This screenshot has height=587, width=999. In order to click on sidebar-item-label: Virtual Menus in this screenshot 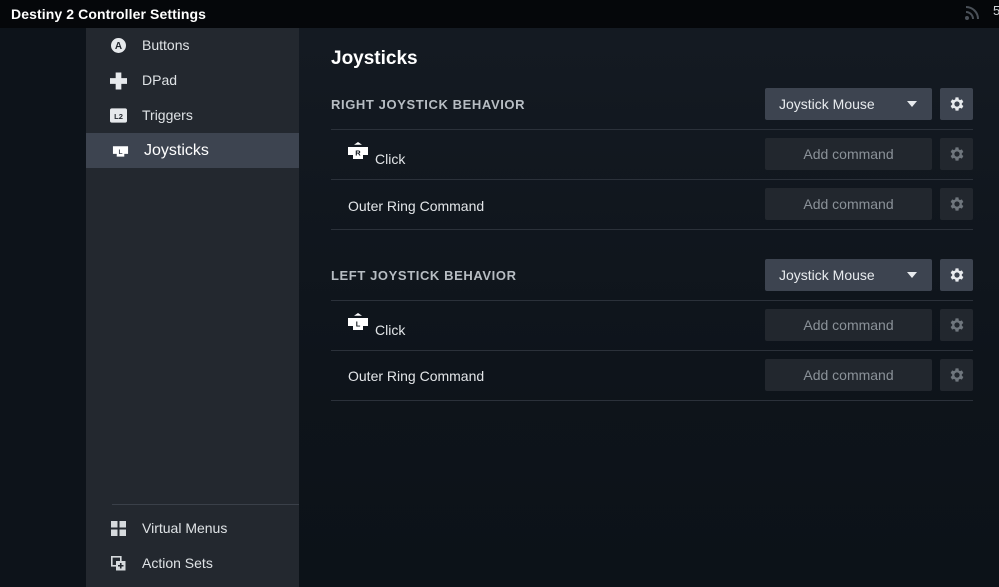, I will do `click(185, 528)`.